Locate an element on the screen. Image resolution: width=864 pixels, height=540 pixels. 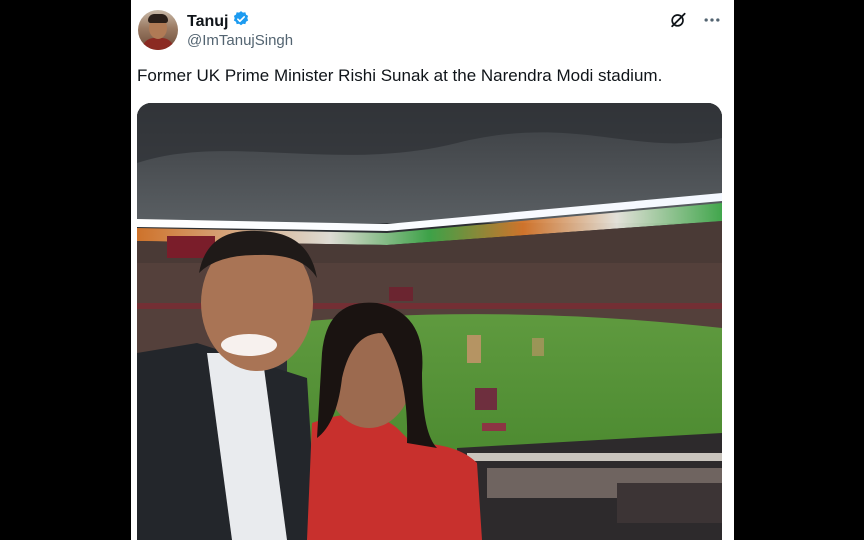
avatar is located at coordinates (158, 30).